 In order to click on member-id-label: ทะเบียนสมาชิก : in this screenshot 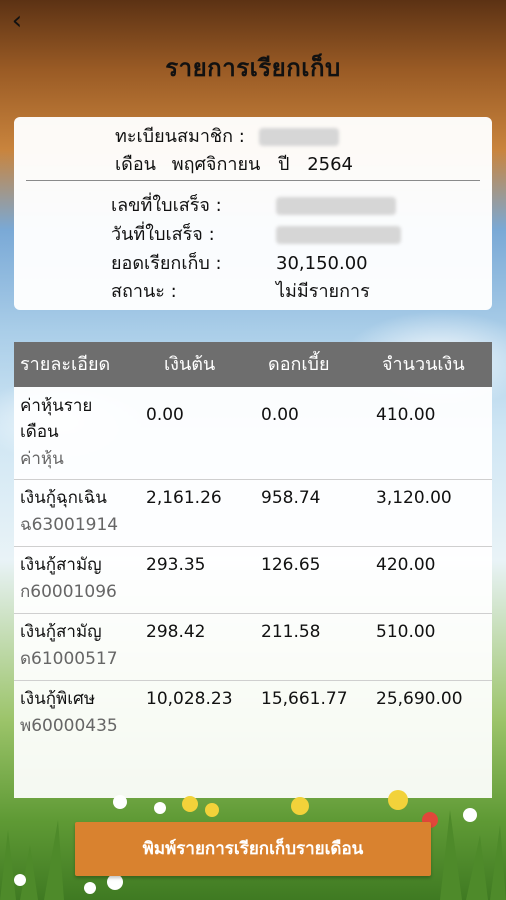, I will do `click(180, 136)`.